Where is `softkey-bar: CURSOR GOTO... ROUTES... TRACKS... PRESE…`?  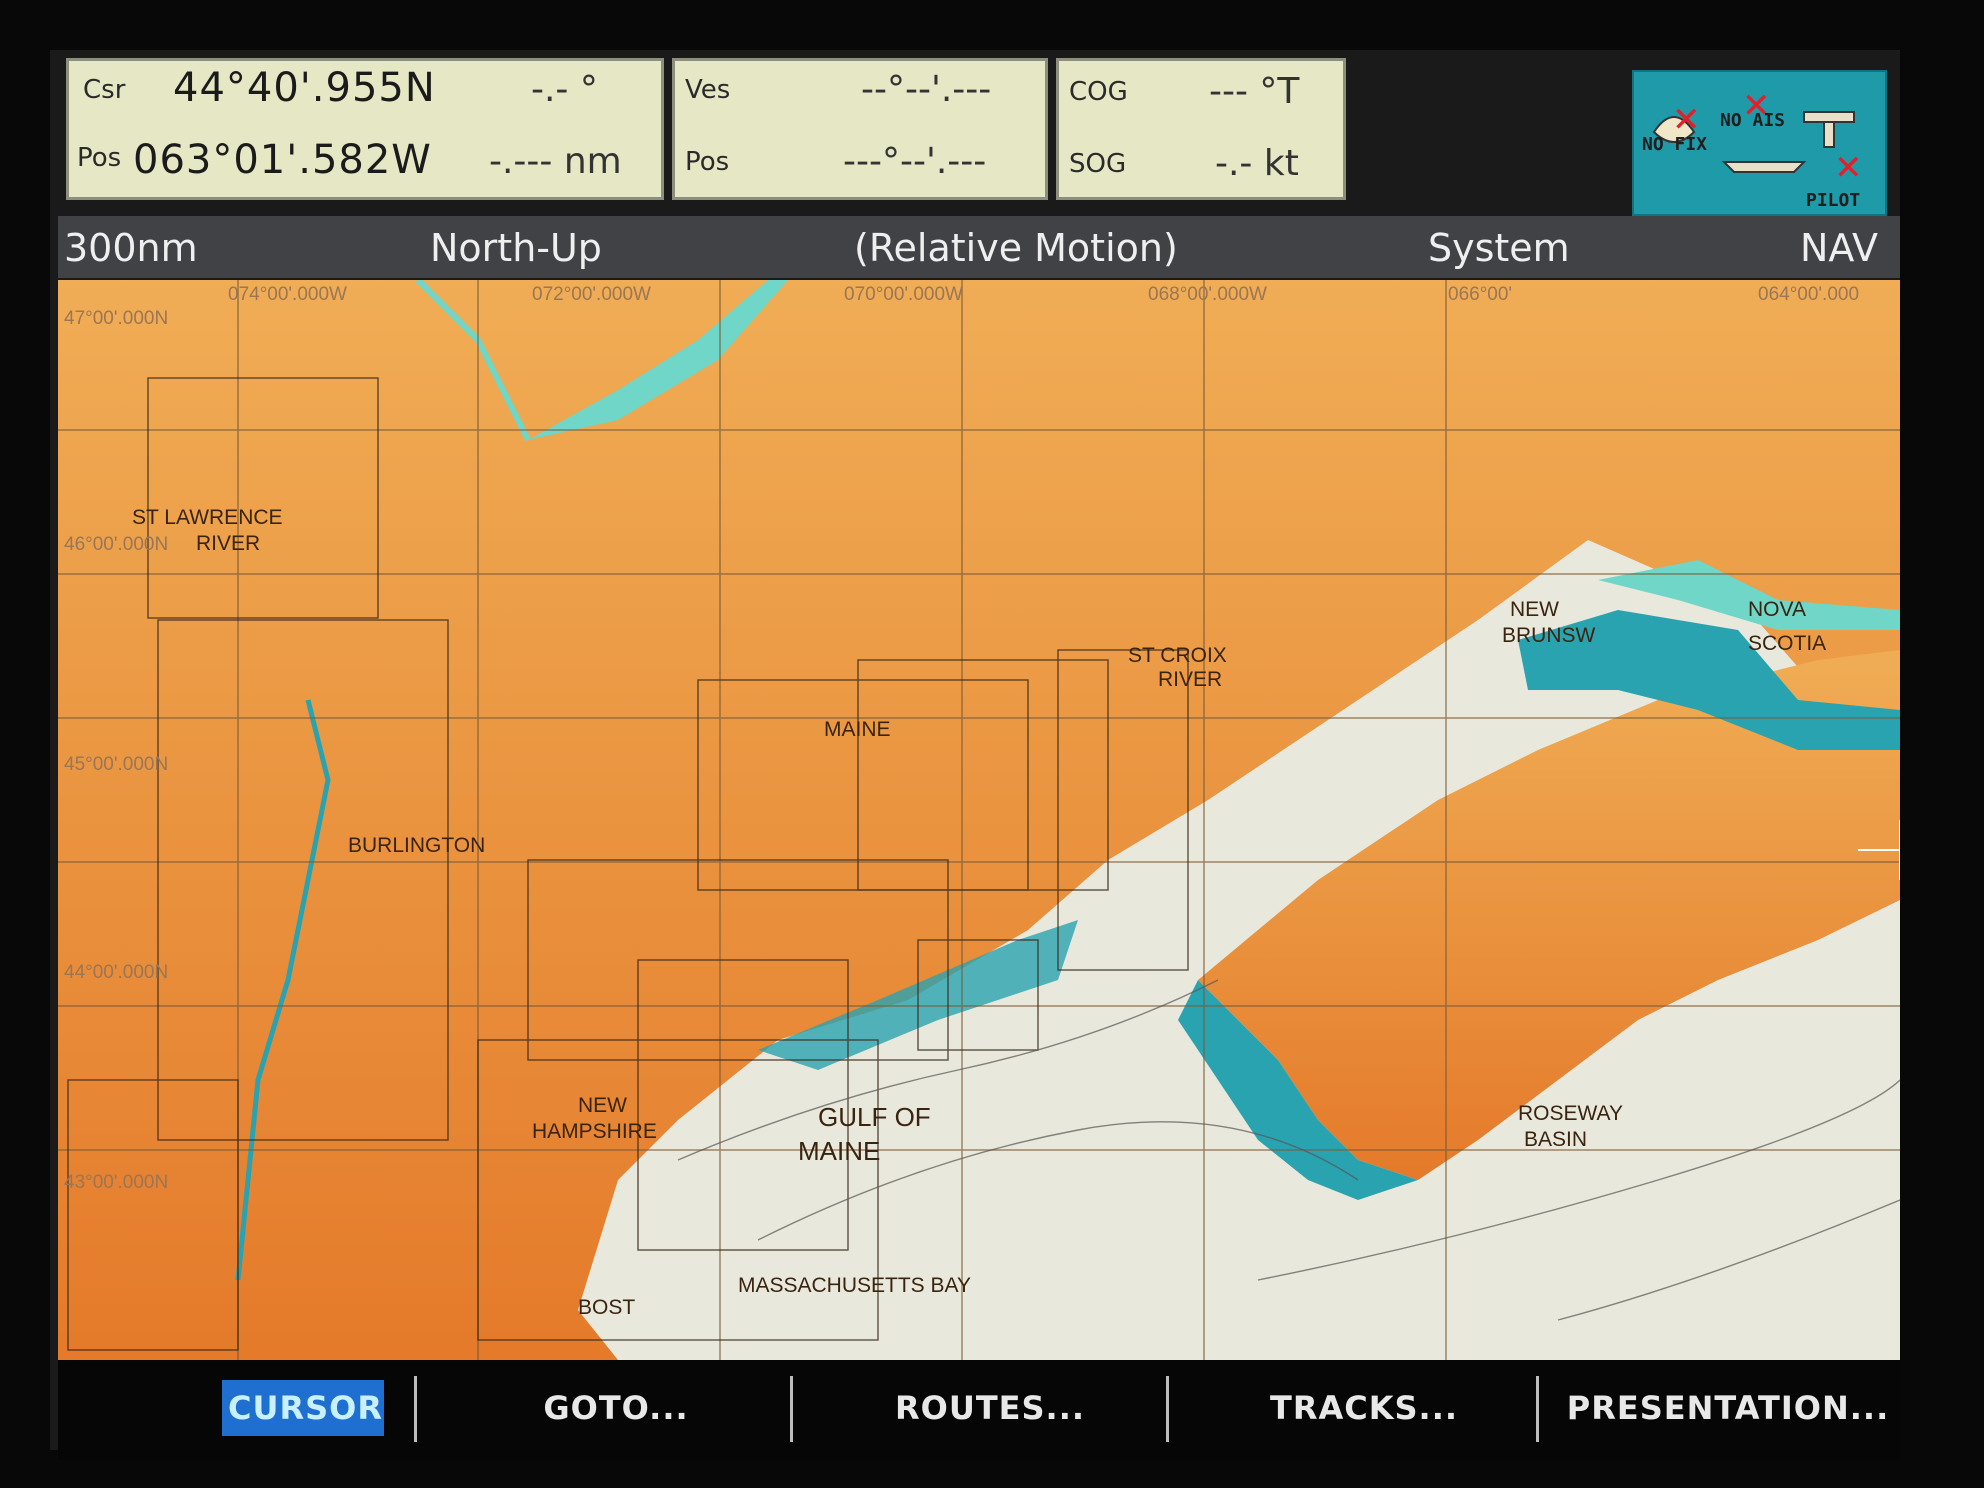 softkey-bar: CURSOR GOTO... ROUTES... TRACKS... PRESE… is located at coordinates (979, 1410).